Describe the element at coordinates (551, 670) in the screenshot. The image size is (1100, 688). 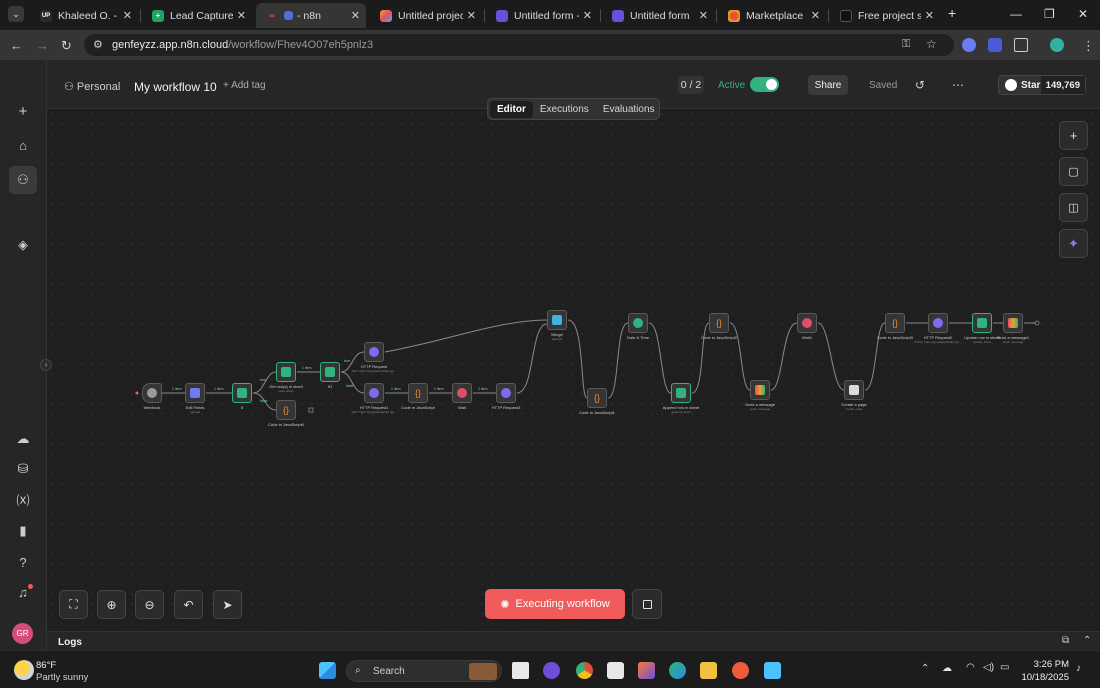
I see `meet-icon` at that location.